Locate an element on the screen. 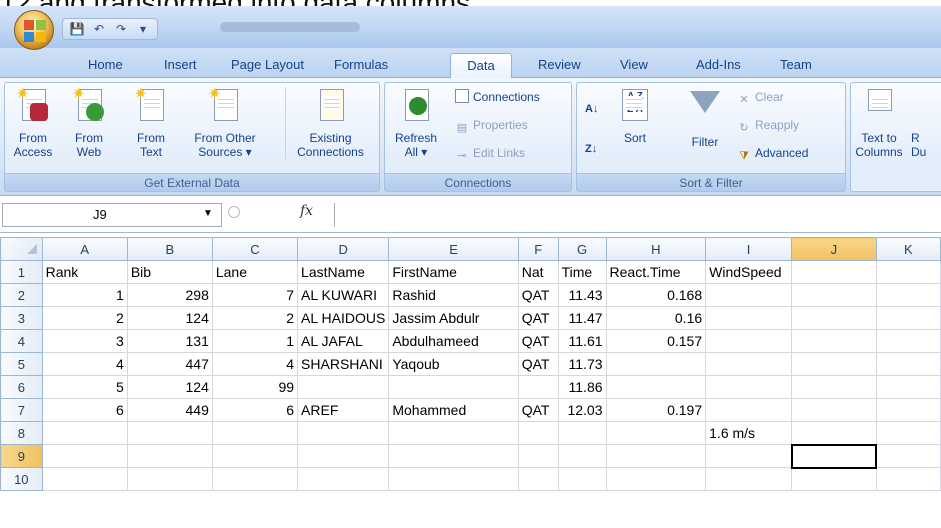 The height and width of the screenshot is (528, 941). cell: 0.197 is located at coordinates (656, 410).